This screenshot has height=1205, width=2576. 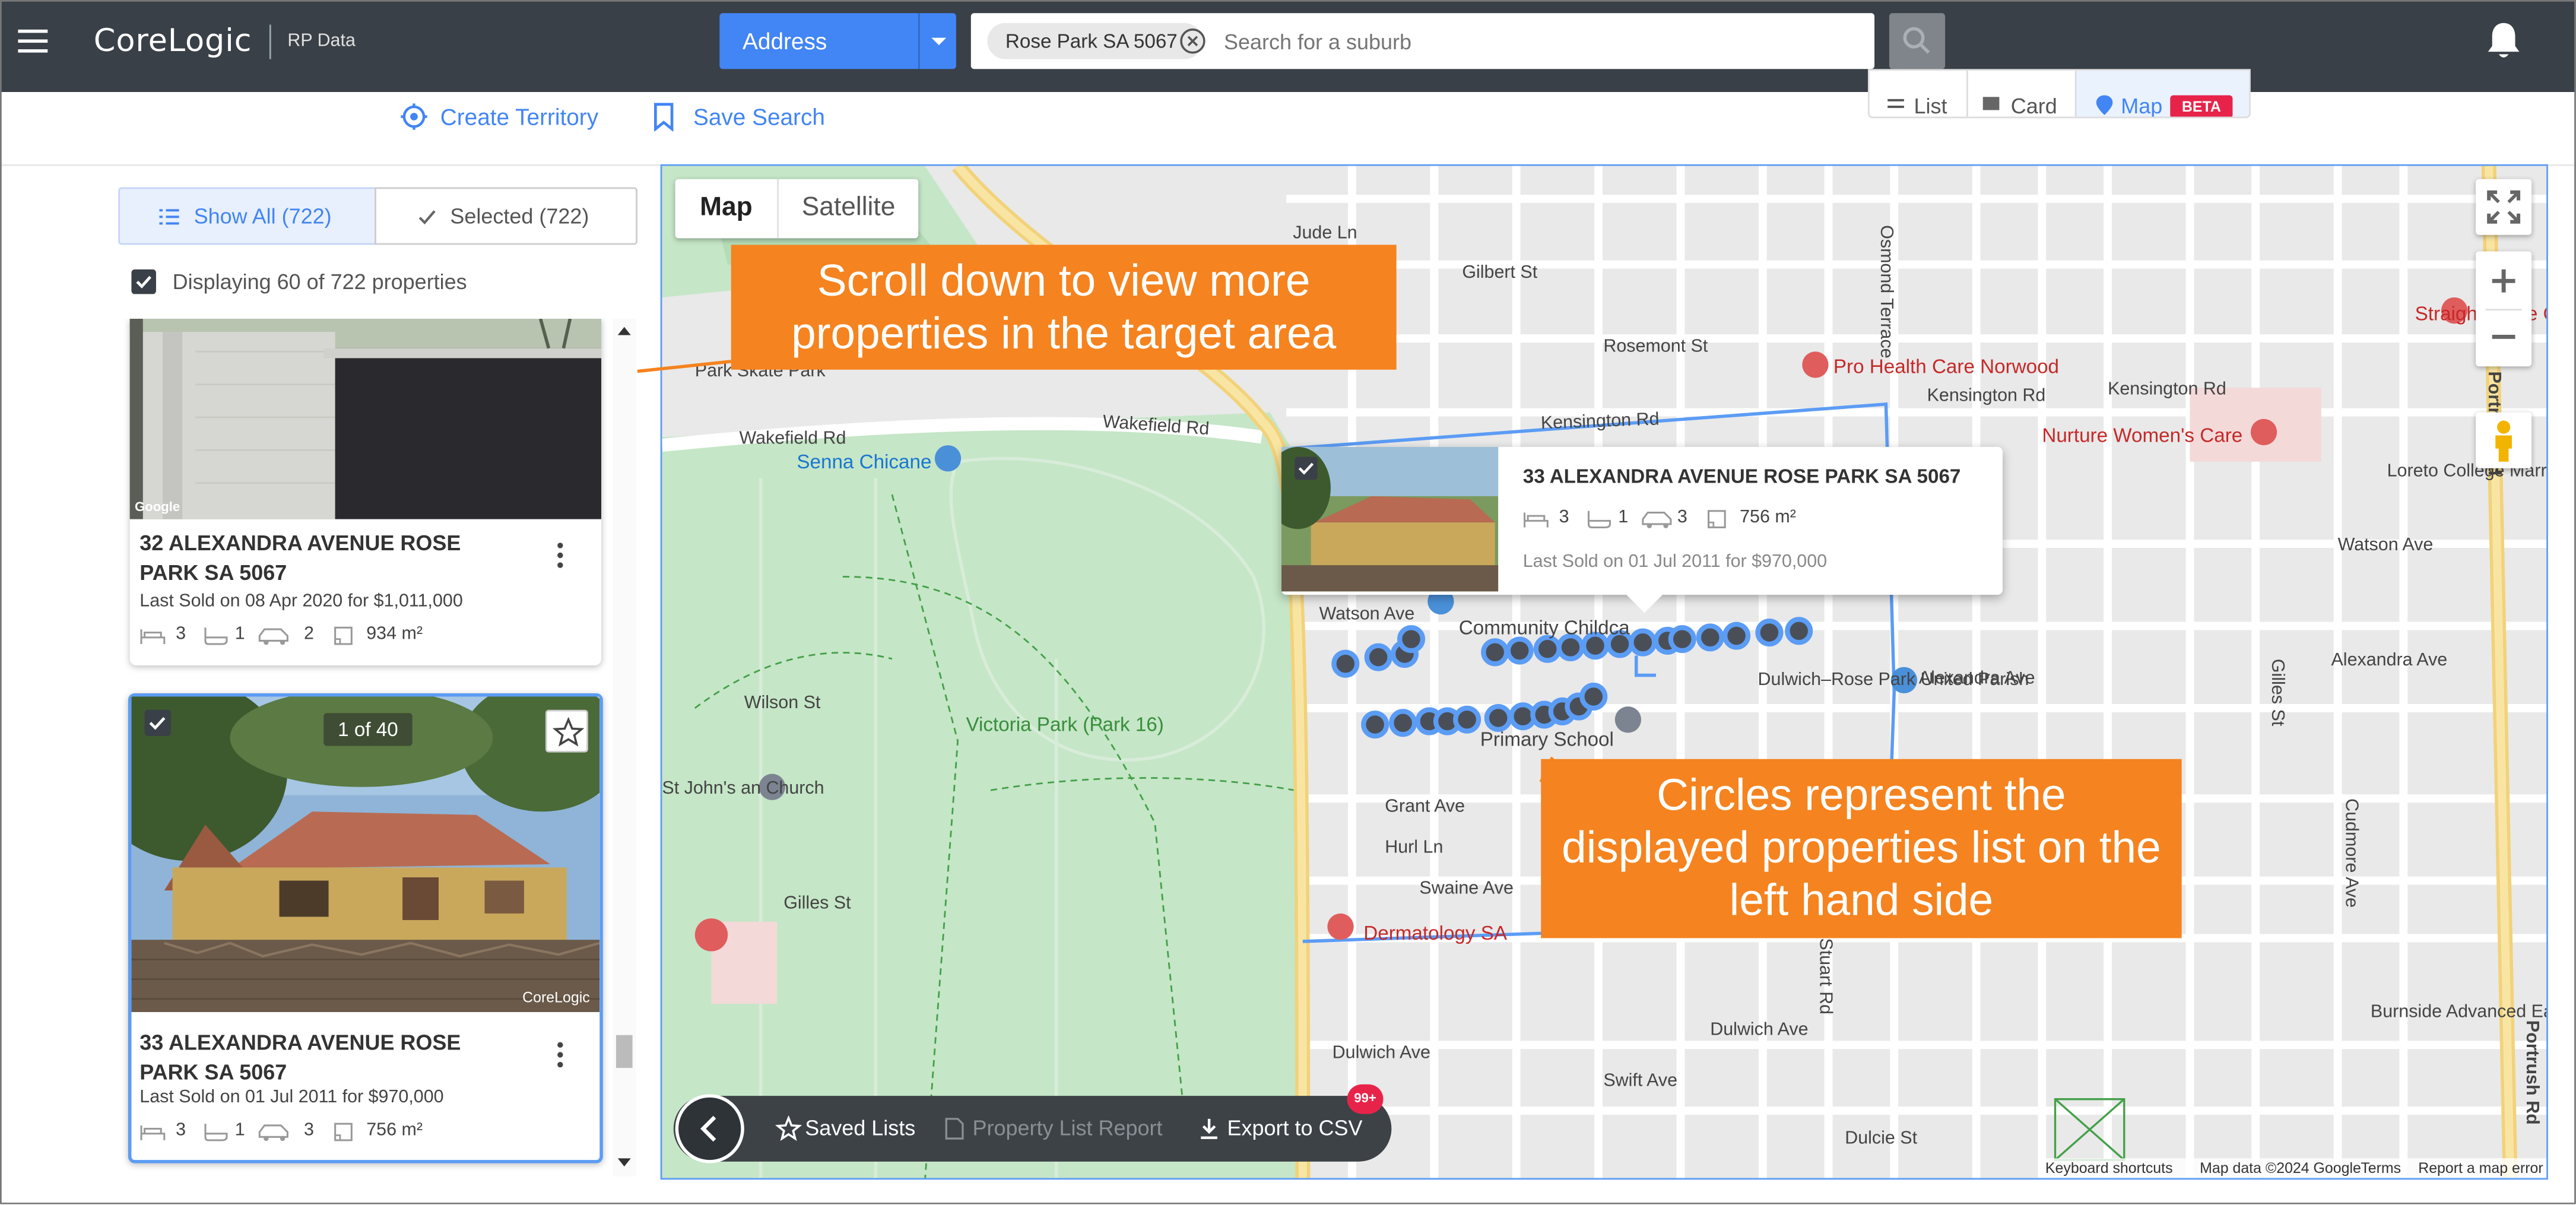 I want to click on suburb-search-input, so click(x=1536, y=41).